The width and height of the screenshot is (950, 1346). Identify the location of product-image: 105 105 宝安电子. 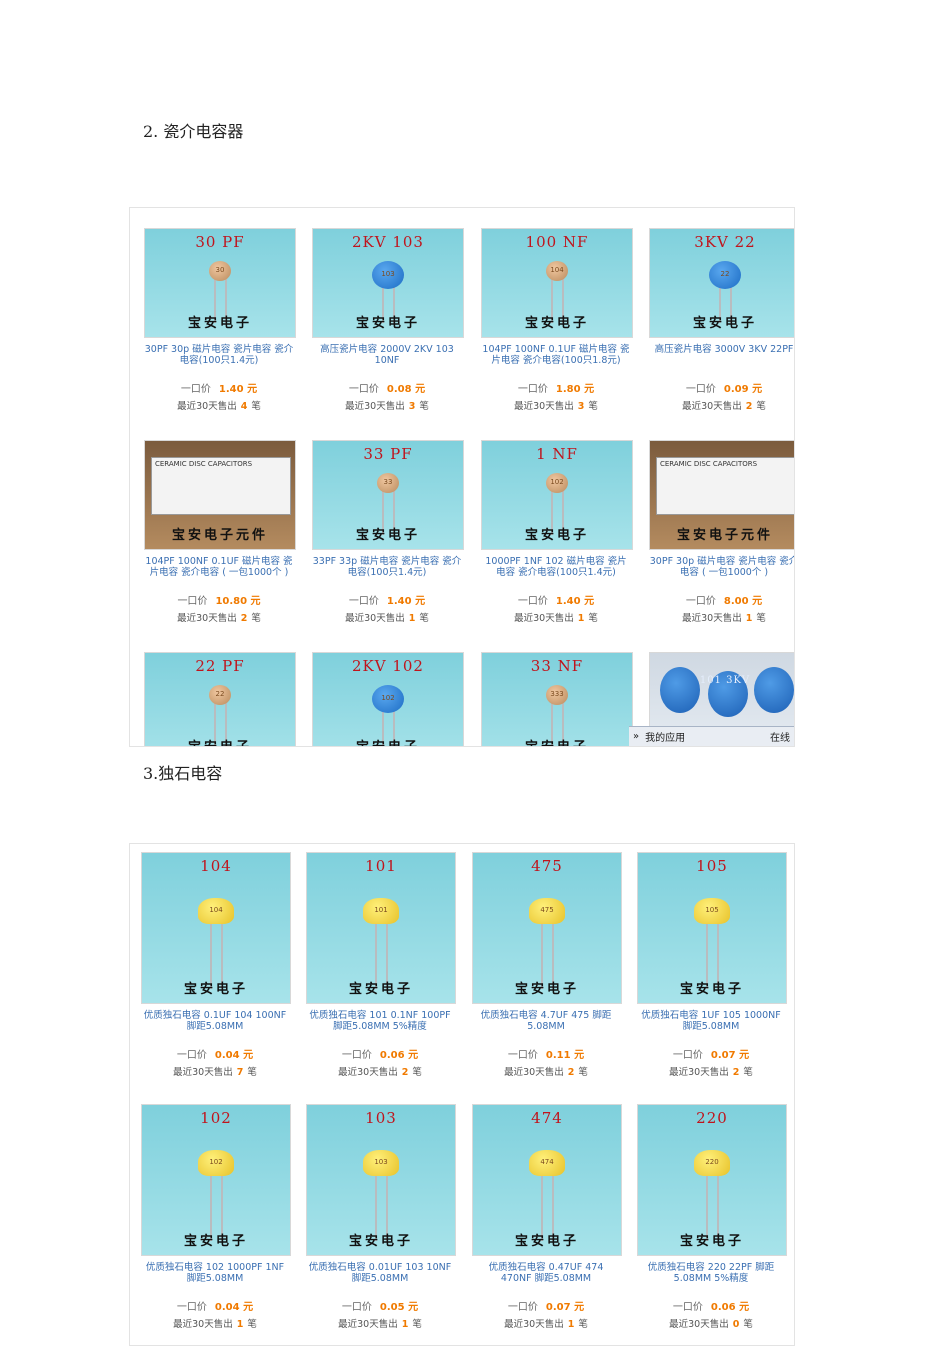
(712, 928).